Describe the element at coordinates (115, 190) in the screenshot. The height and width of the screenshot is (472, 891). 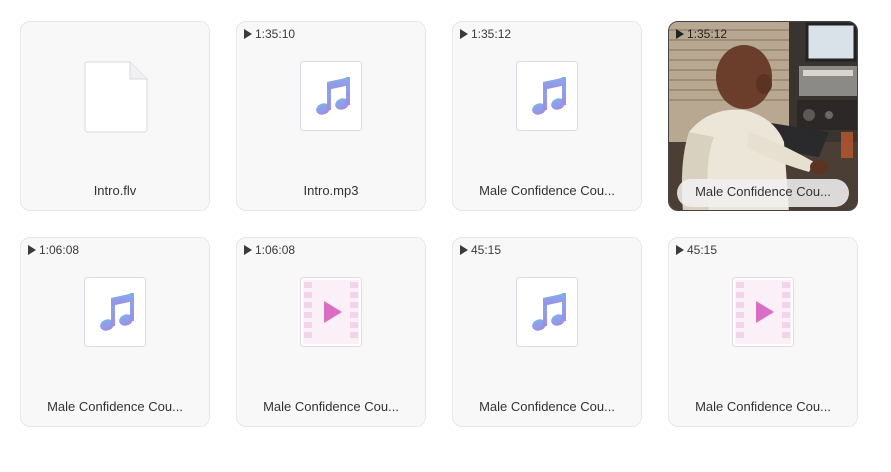
I see `file-name: Intro.flv` at that location.